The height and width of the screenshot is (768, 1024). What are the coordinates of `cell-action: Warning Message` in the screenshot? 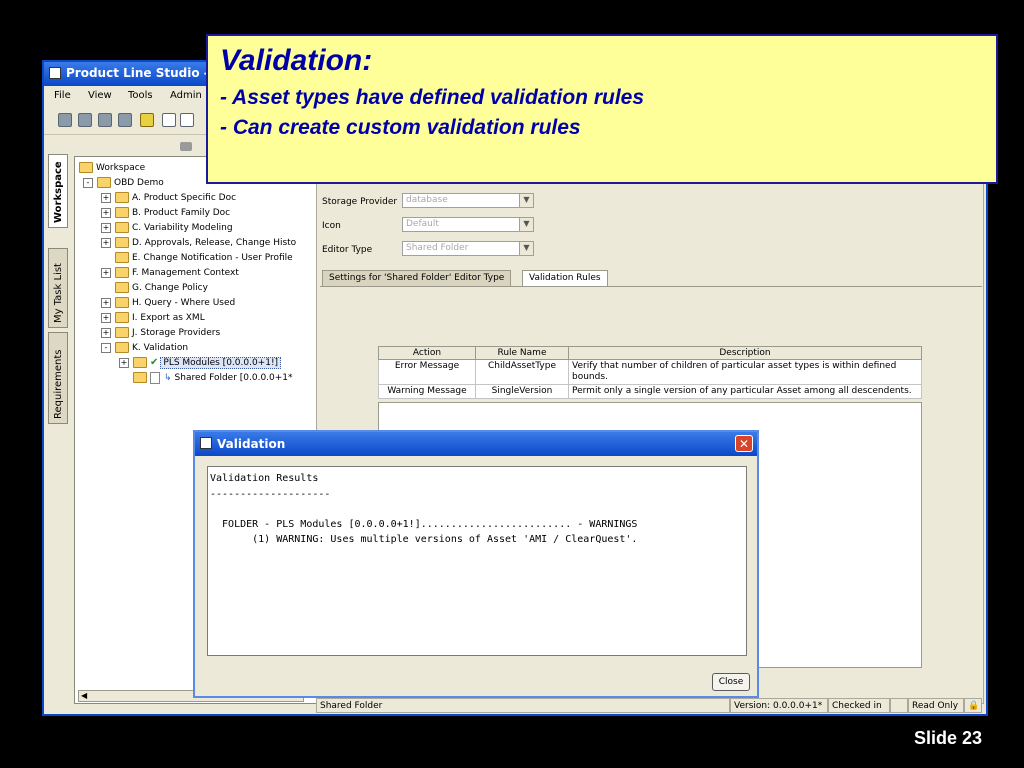 It's located at (427, 391).